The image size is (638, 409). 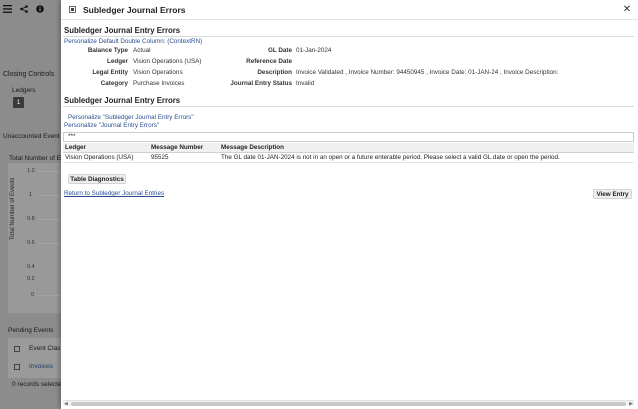 I want to click on background-chart, so click(x=35, y=238).